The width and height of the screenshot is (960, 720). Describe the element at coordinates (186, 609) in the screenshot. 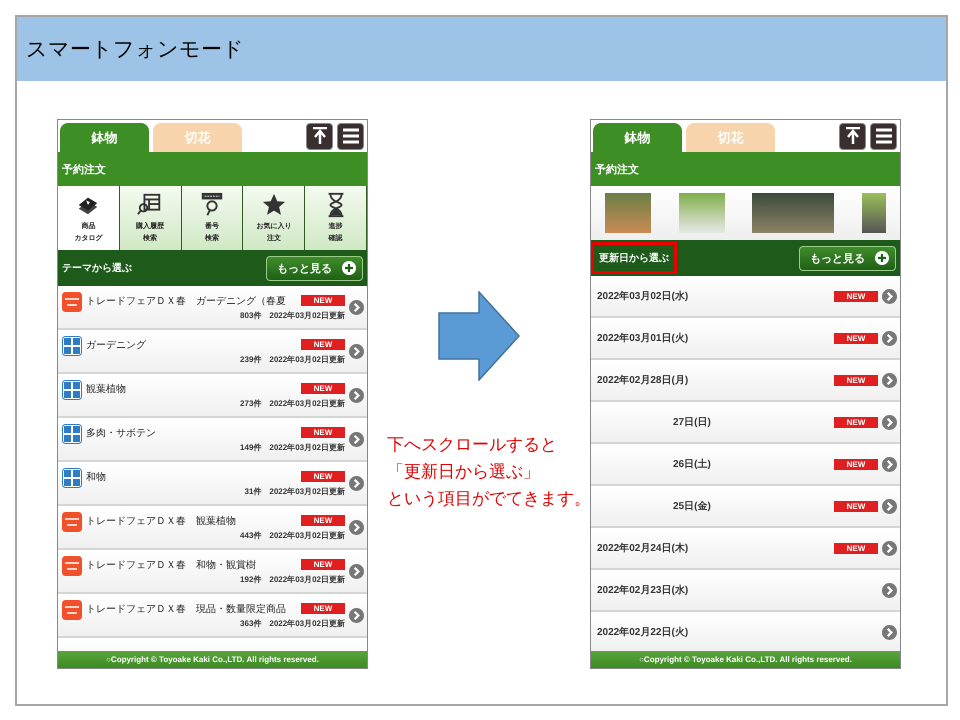

I see `item-title: トレードフェアＤＸ春 現品・数量限定商品` at that location.